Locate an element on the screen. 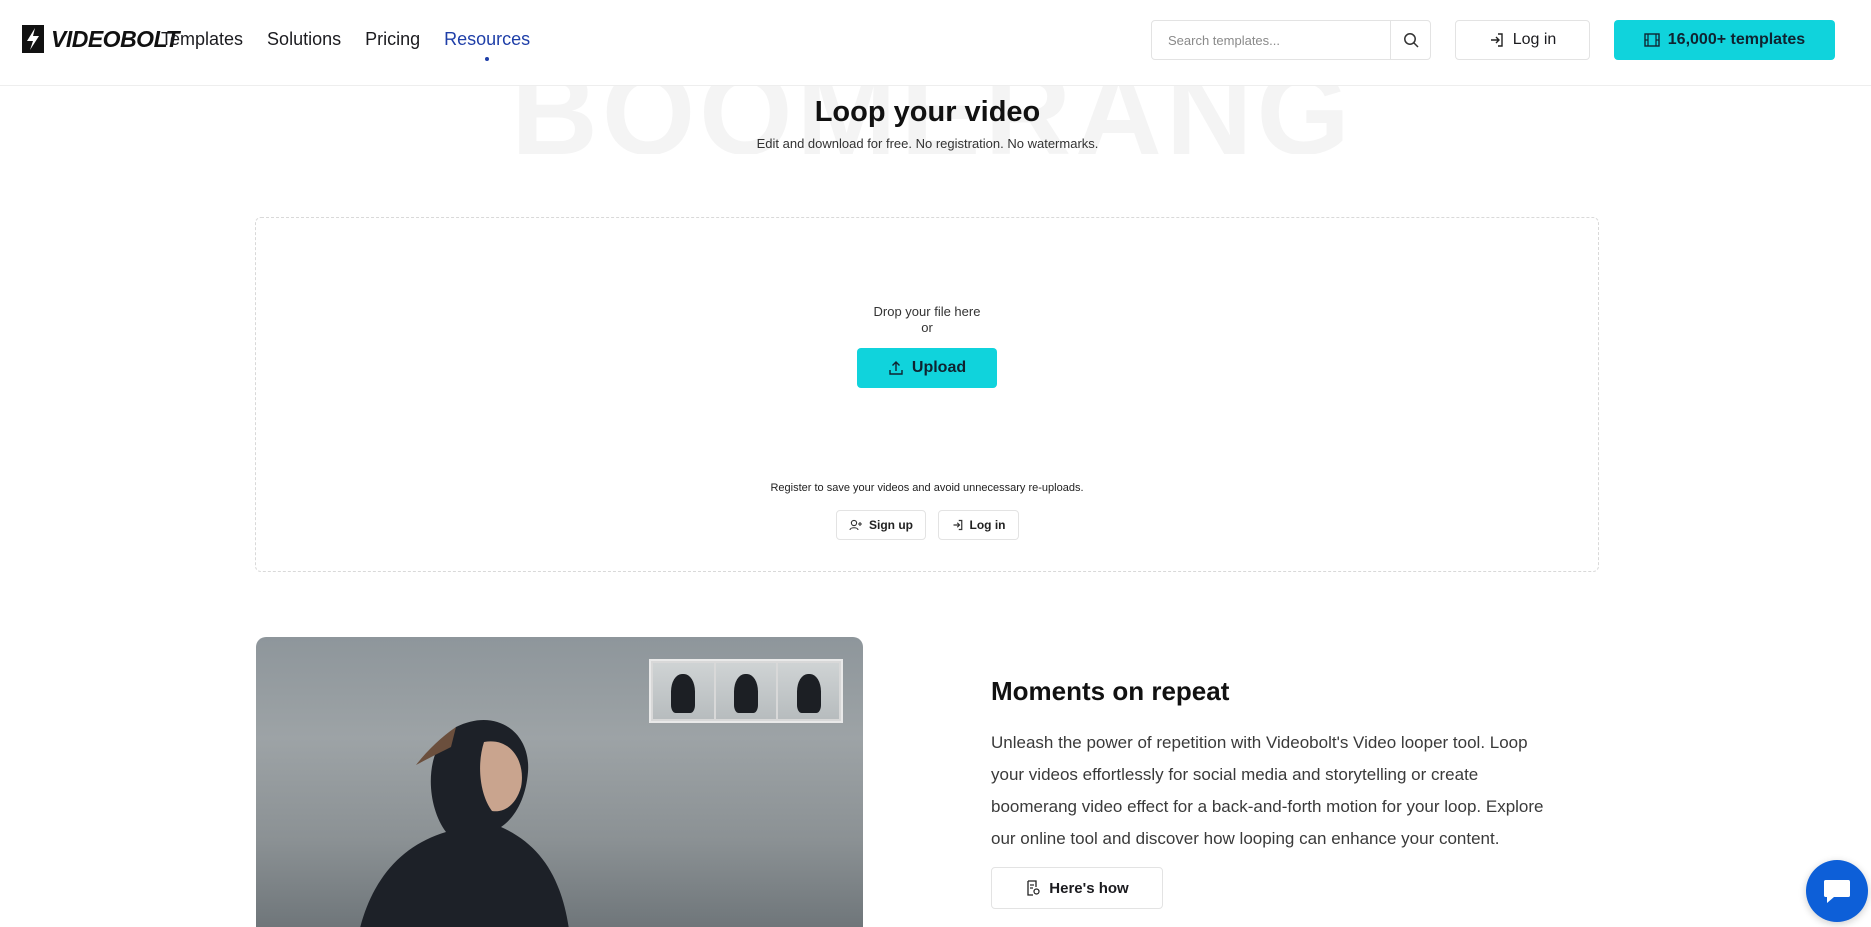 The image size is (1871, 927). signup-label: Sign up is located at coordinates (891, 525).